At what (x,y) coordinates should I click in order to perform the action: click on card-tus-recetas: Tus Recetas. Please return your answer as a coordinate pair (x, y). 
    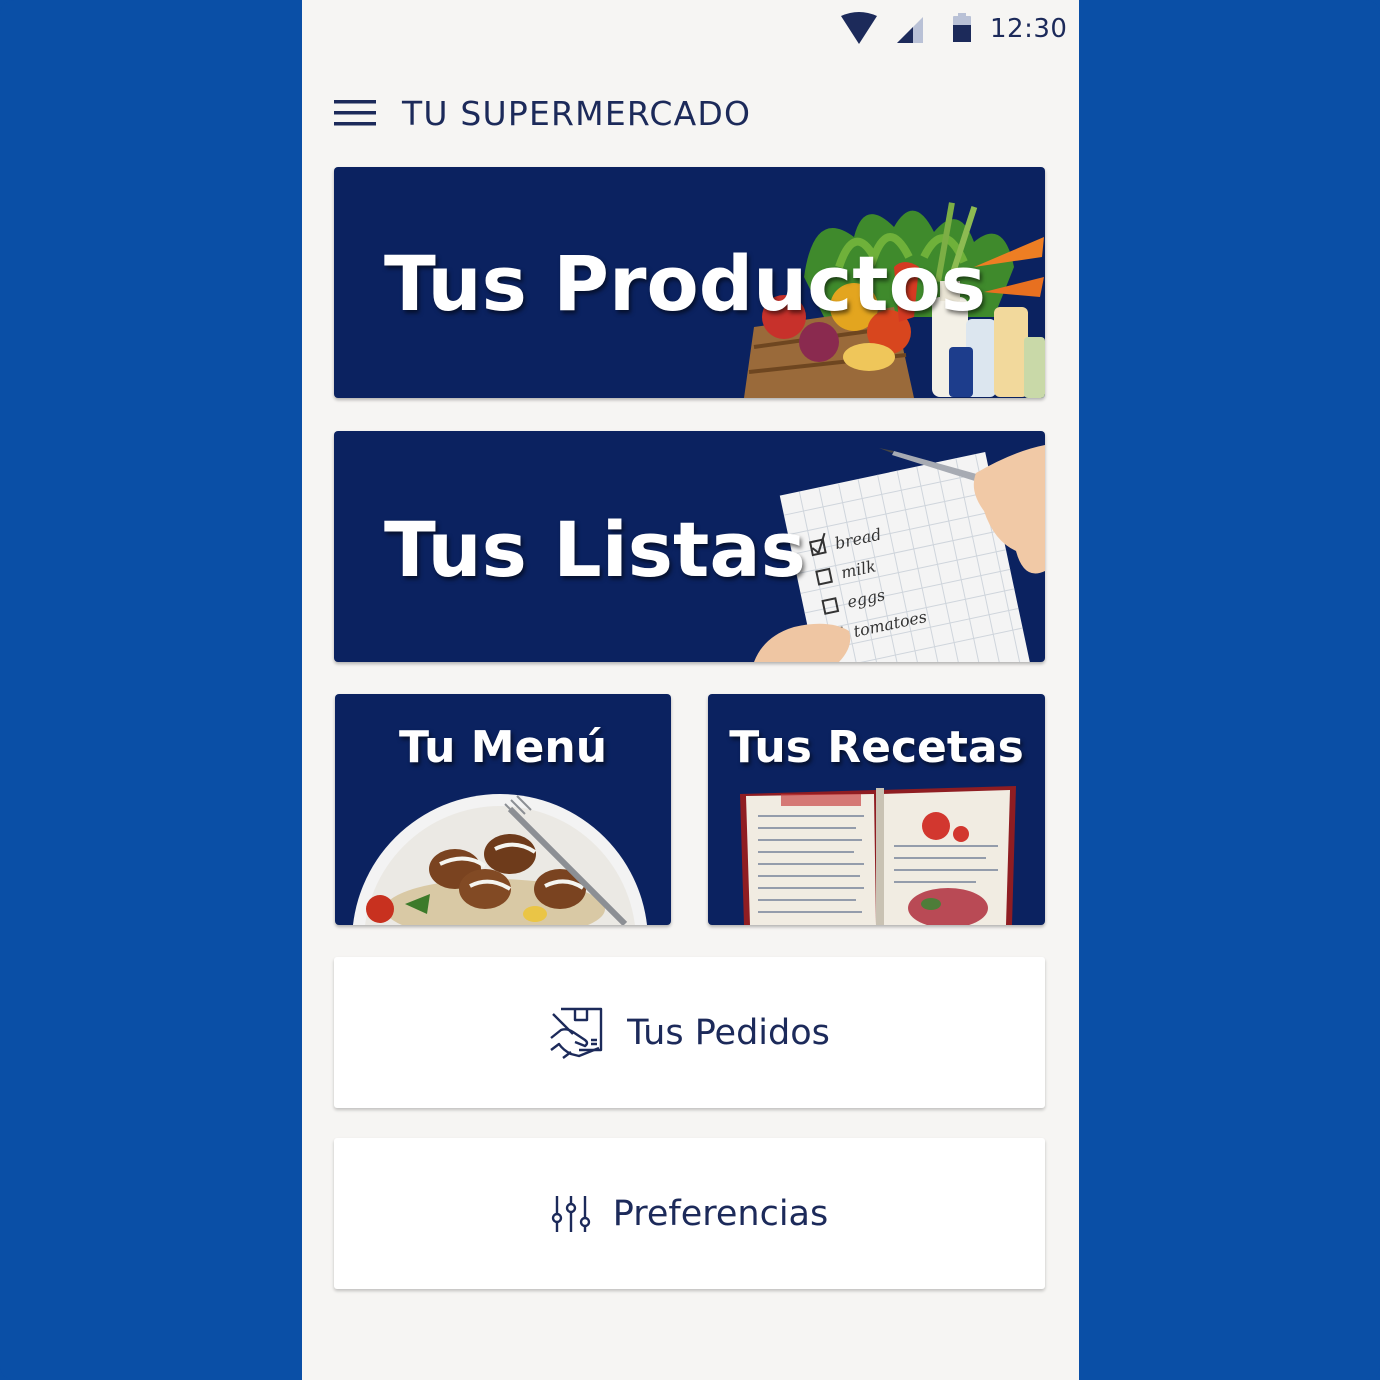
    Looking at the image, I should click on (876, 809).